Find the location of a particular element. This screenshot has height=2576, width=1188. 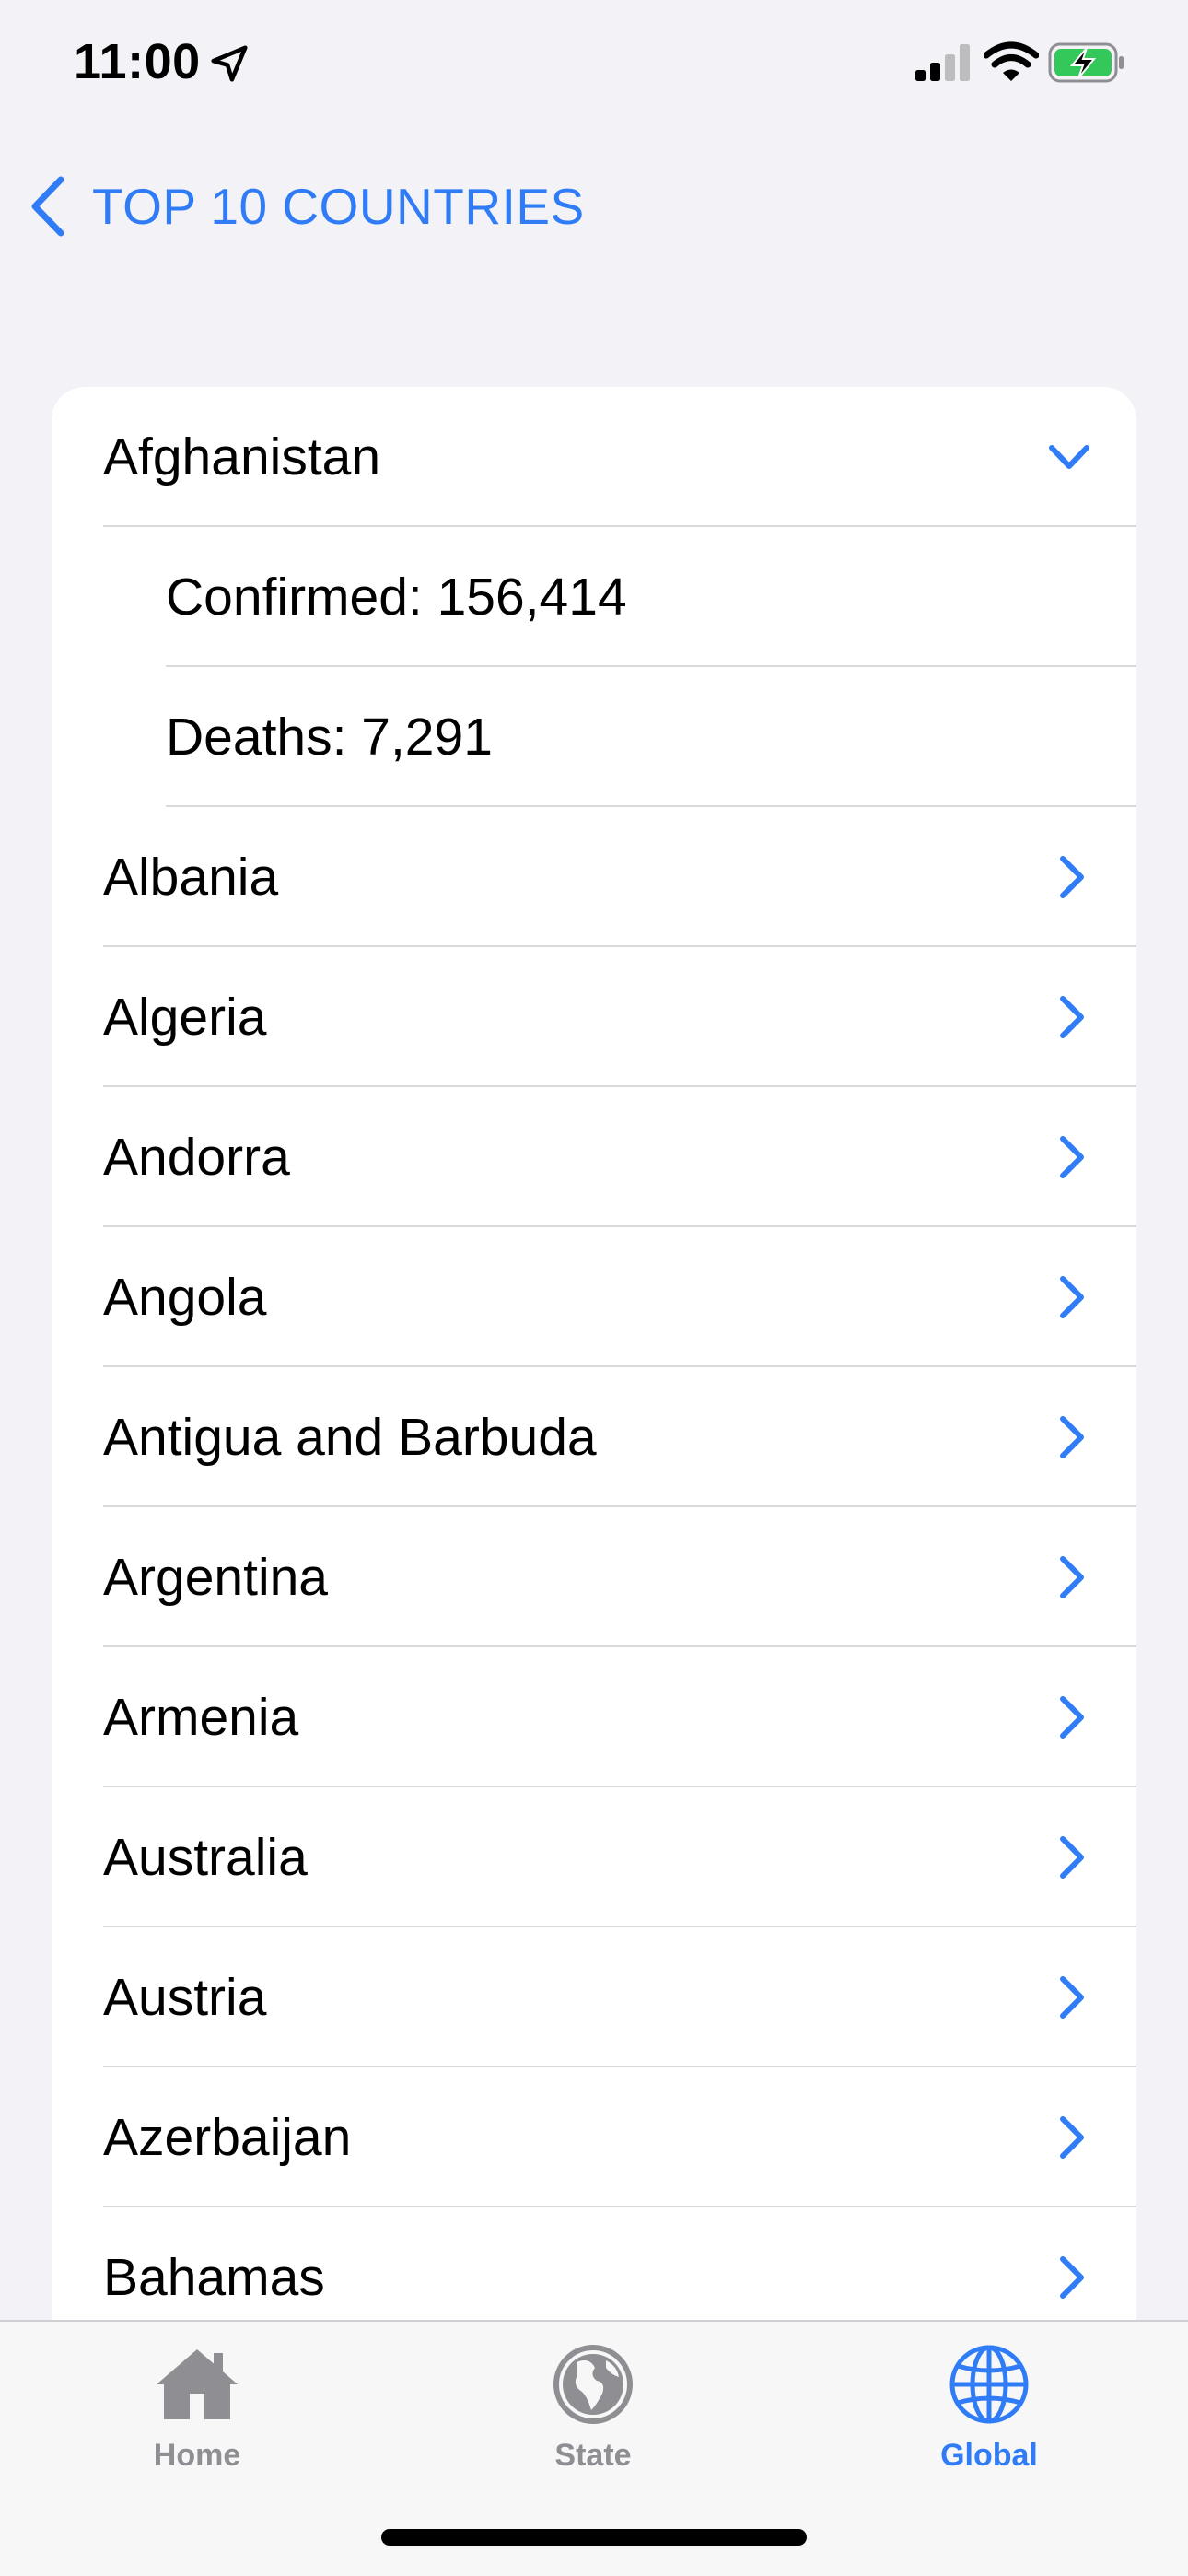

list-item: Armenia is located at coordinates (594, 1717).